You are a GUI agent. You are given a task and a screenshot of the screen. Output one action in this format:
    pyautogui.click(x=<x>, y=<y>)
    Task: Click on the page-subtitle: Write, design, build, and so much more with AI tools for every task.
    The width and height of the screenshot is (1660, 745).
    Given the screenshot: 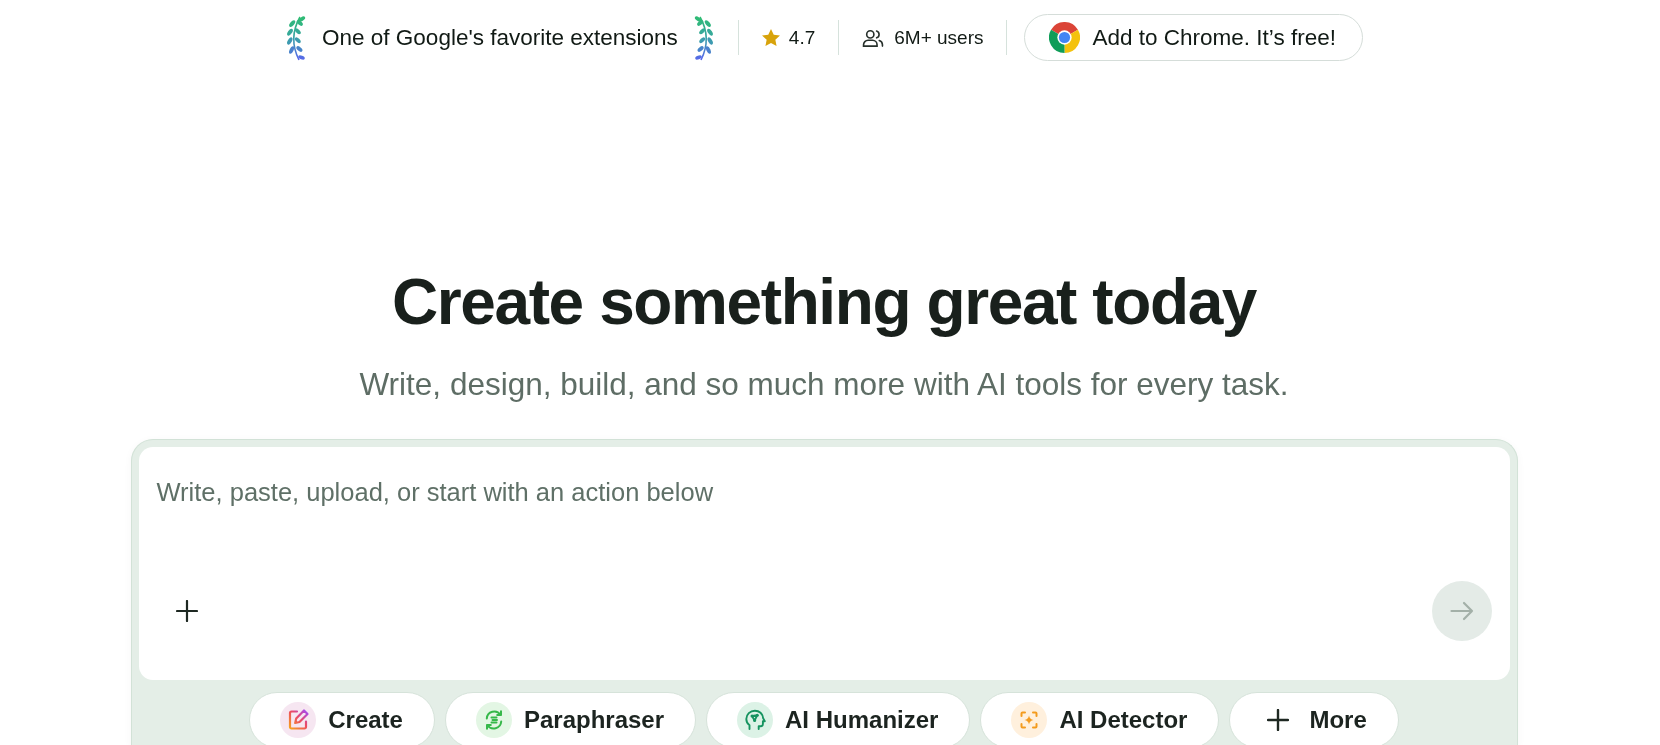 What is the action you would take?
    pyautogui.click(x=824, y=384)
    